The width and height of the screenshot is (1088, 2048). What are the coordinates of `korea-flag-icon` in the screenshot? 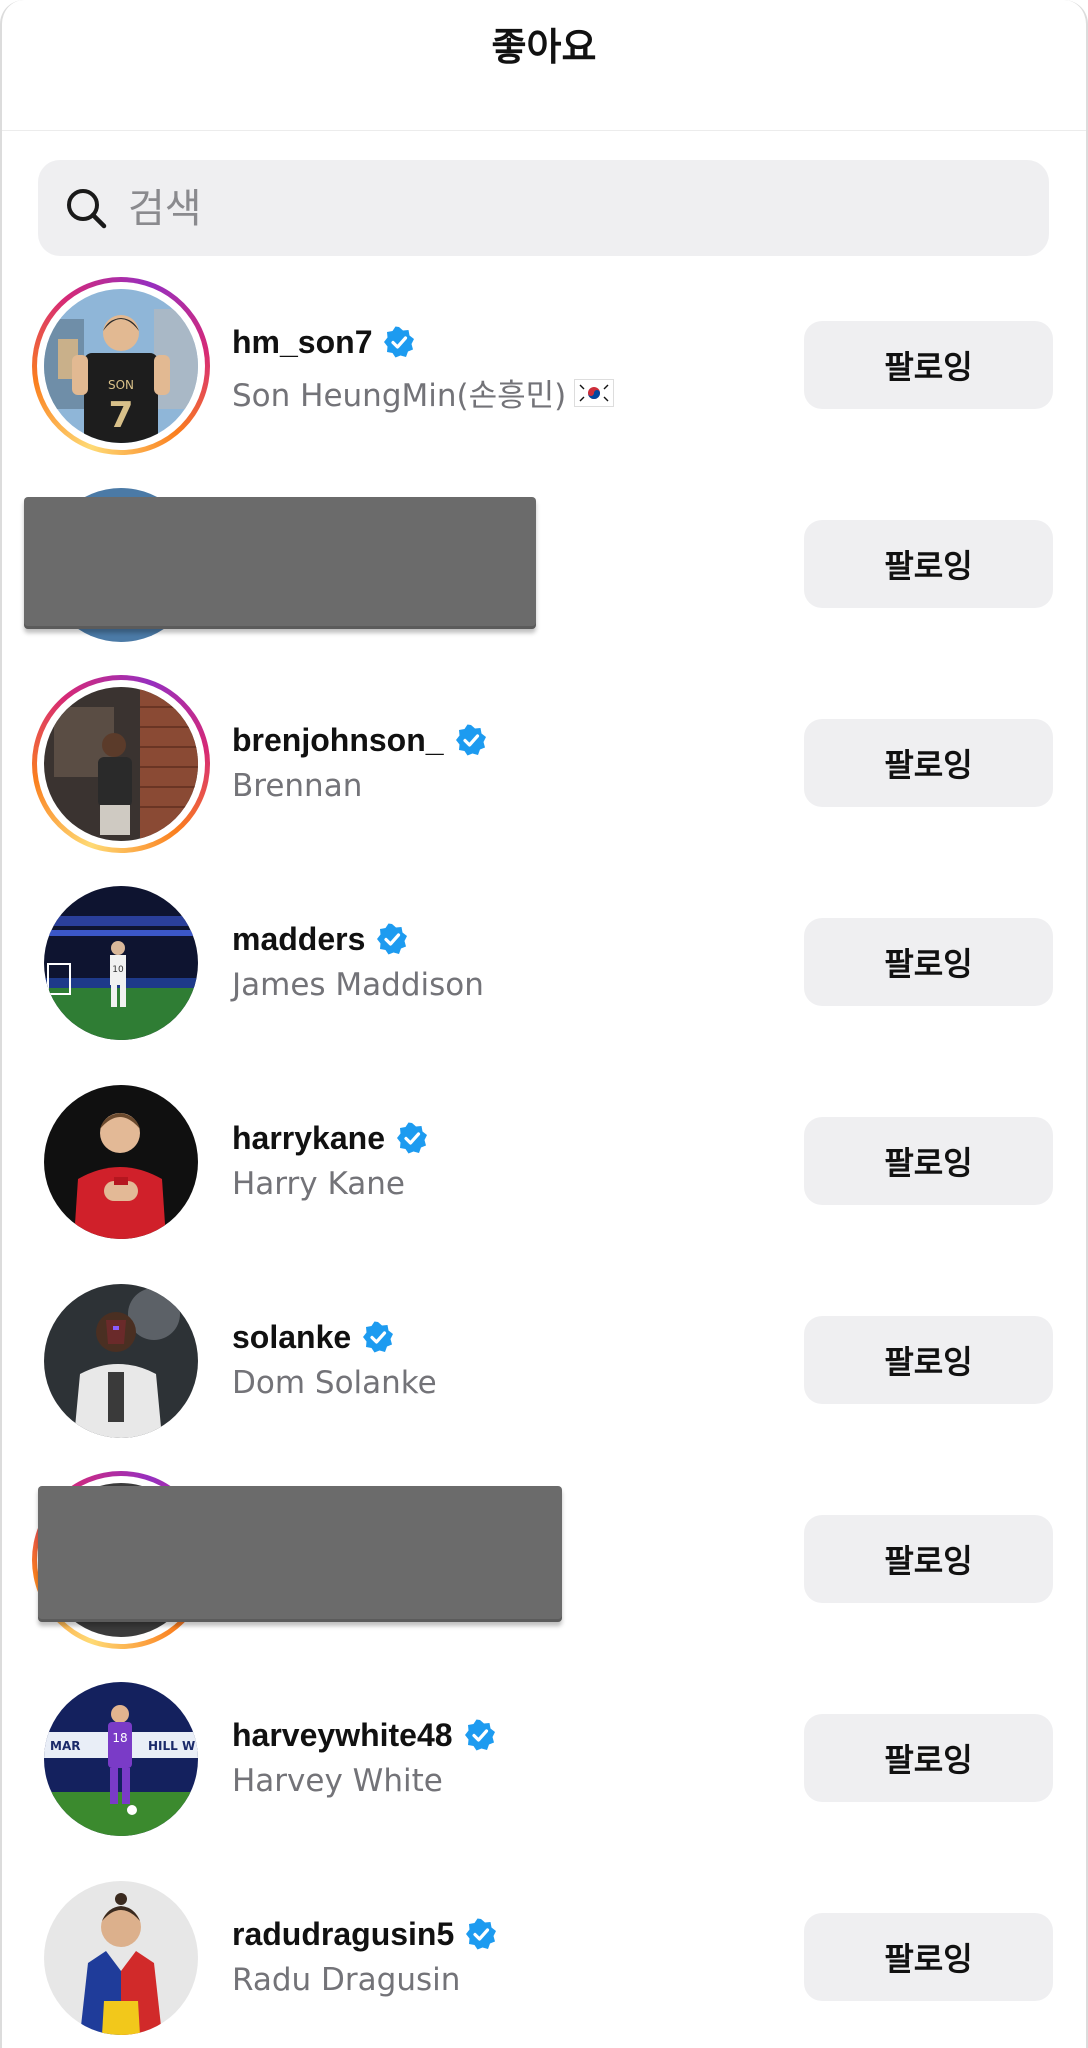 It's located at (594, 392).